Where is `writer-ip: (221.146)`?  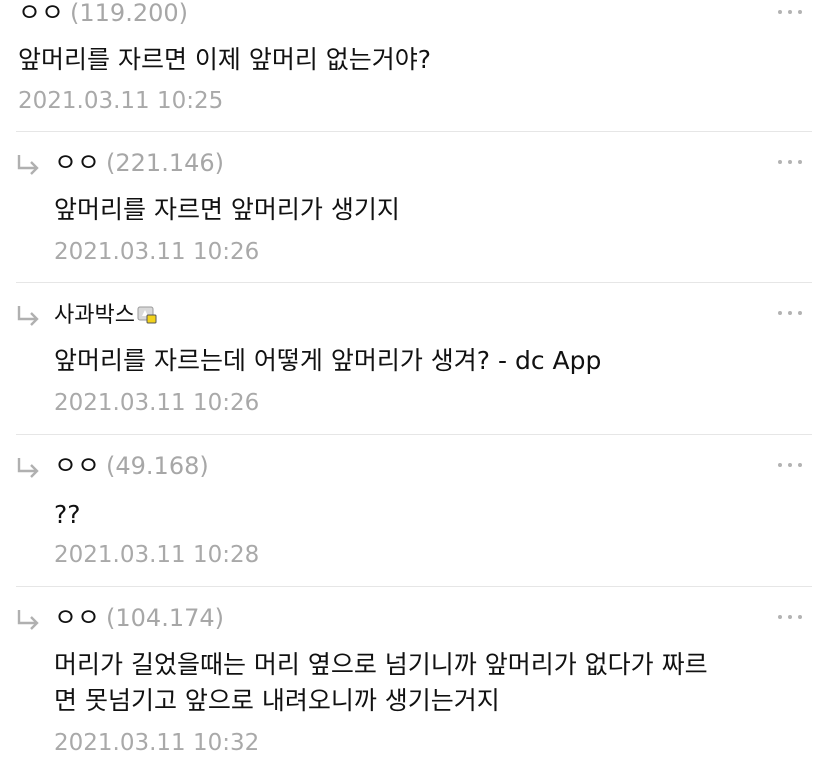 writer-ip: (221.146) is located at coordinates (165, 163).